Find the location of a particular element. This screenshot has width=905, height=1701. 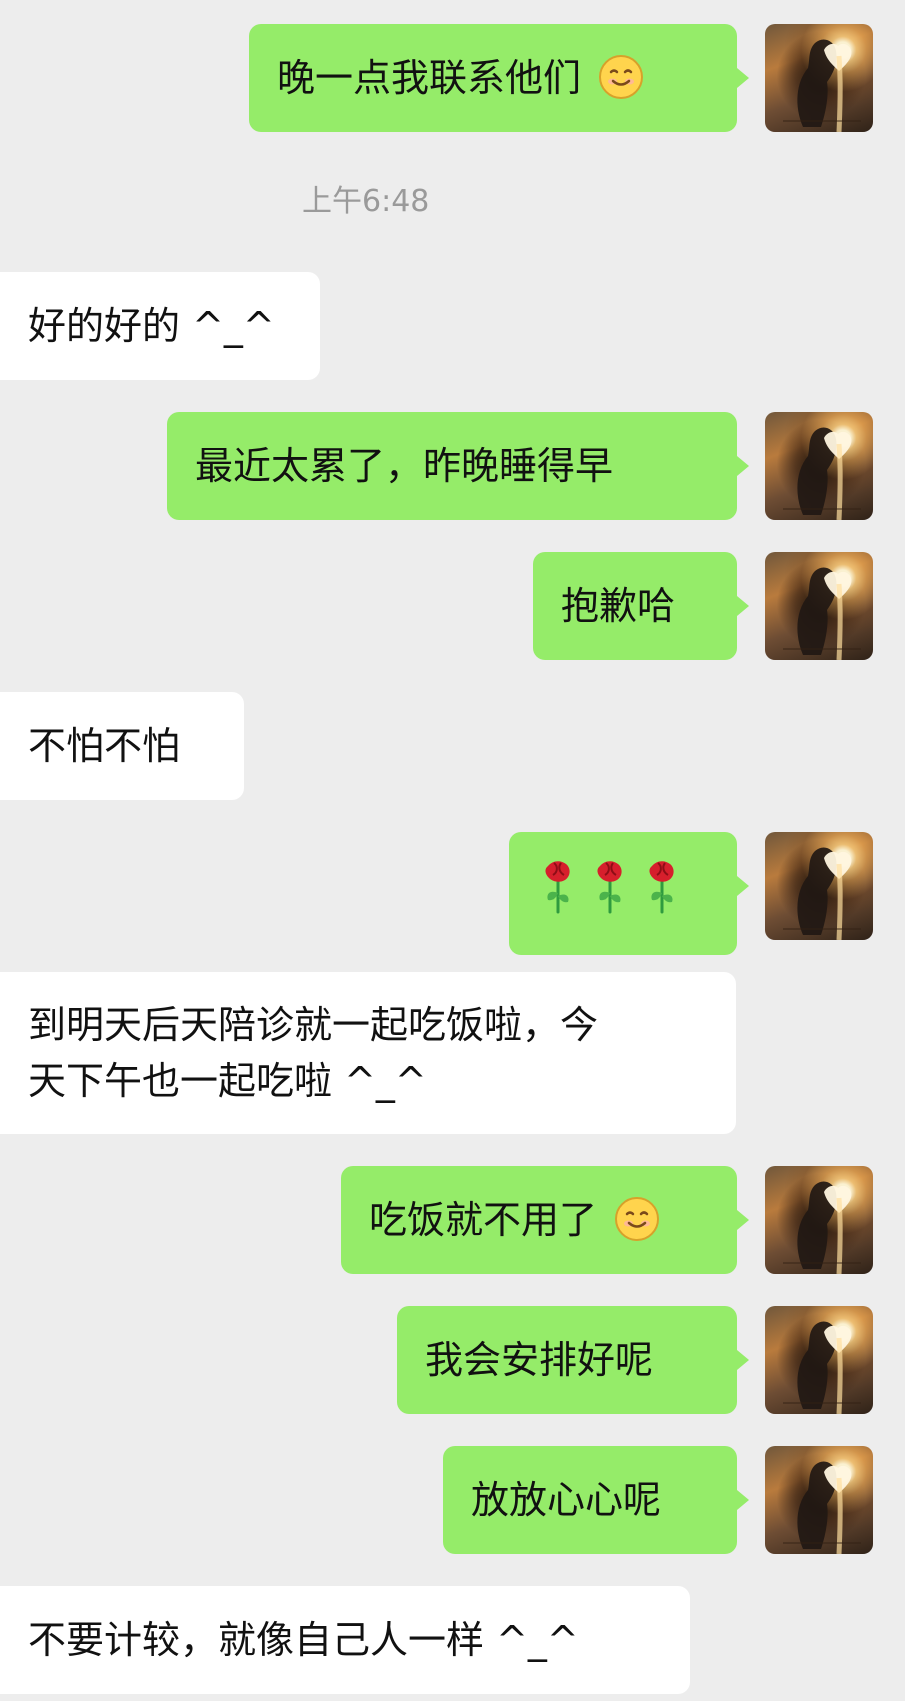

message-bubble: 不怕不怕 is located at coordinates (122, 746).